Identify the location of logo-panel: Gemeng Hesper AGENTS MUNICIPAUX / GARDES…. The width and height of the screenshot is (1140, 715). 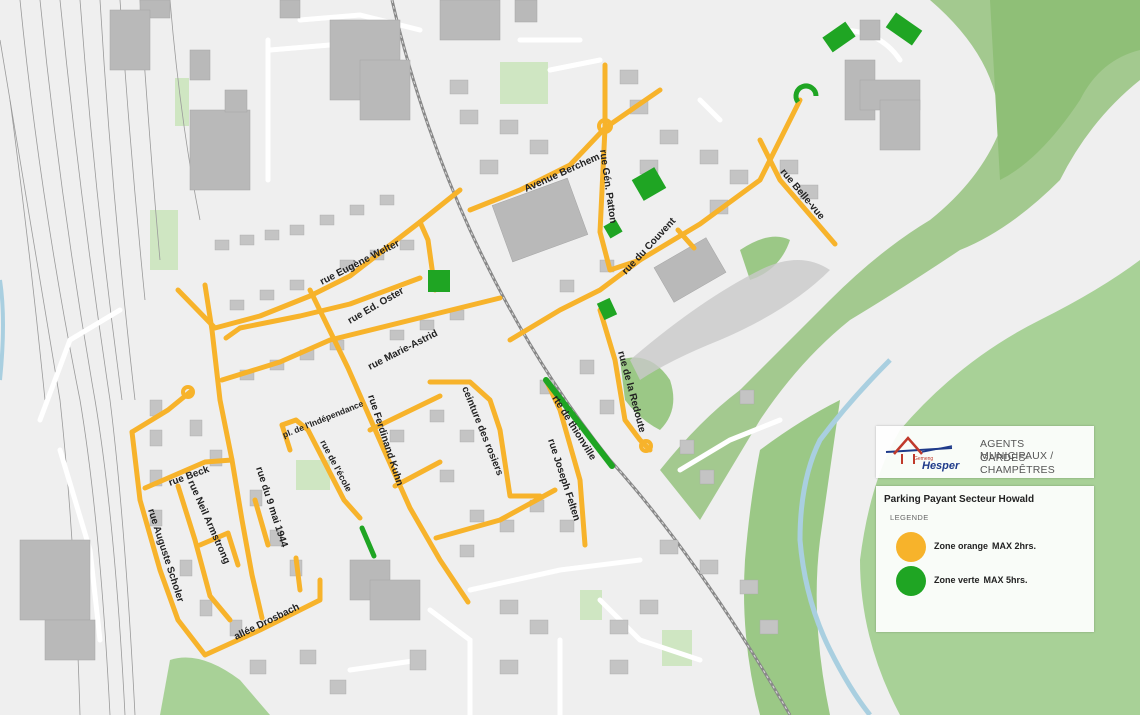
(985, 452).